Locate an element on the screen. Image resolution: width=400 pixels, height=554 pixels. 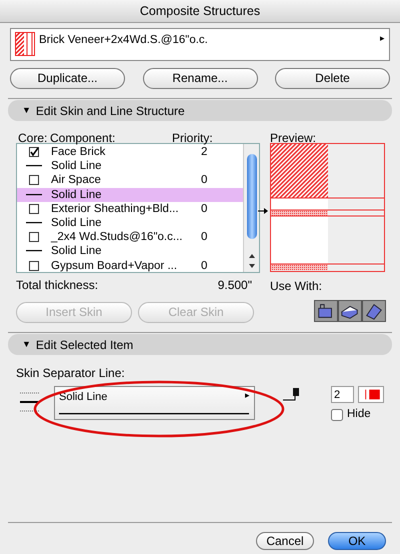
list-row: Gypsum Board+Vapor ... 0 is located at coordinates (130, 265).